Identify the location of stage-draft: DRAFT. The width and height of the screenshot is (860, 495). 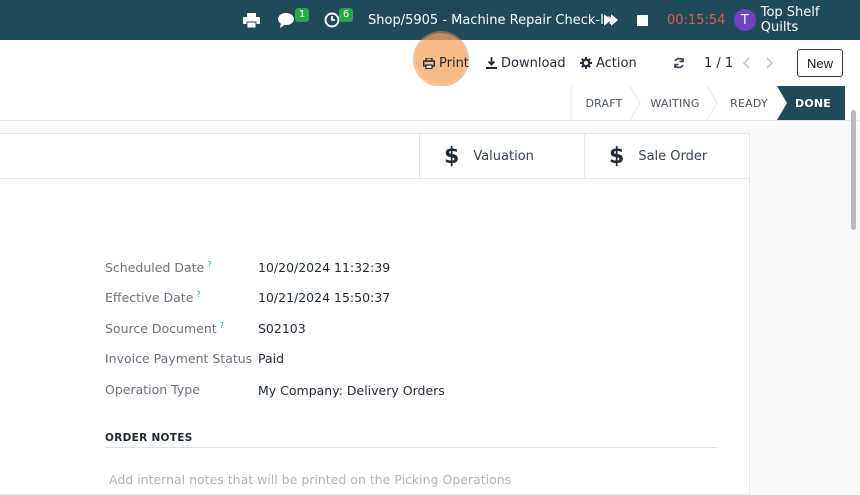
(604, 103).